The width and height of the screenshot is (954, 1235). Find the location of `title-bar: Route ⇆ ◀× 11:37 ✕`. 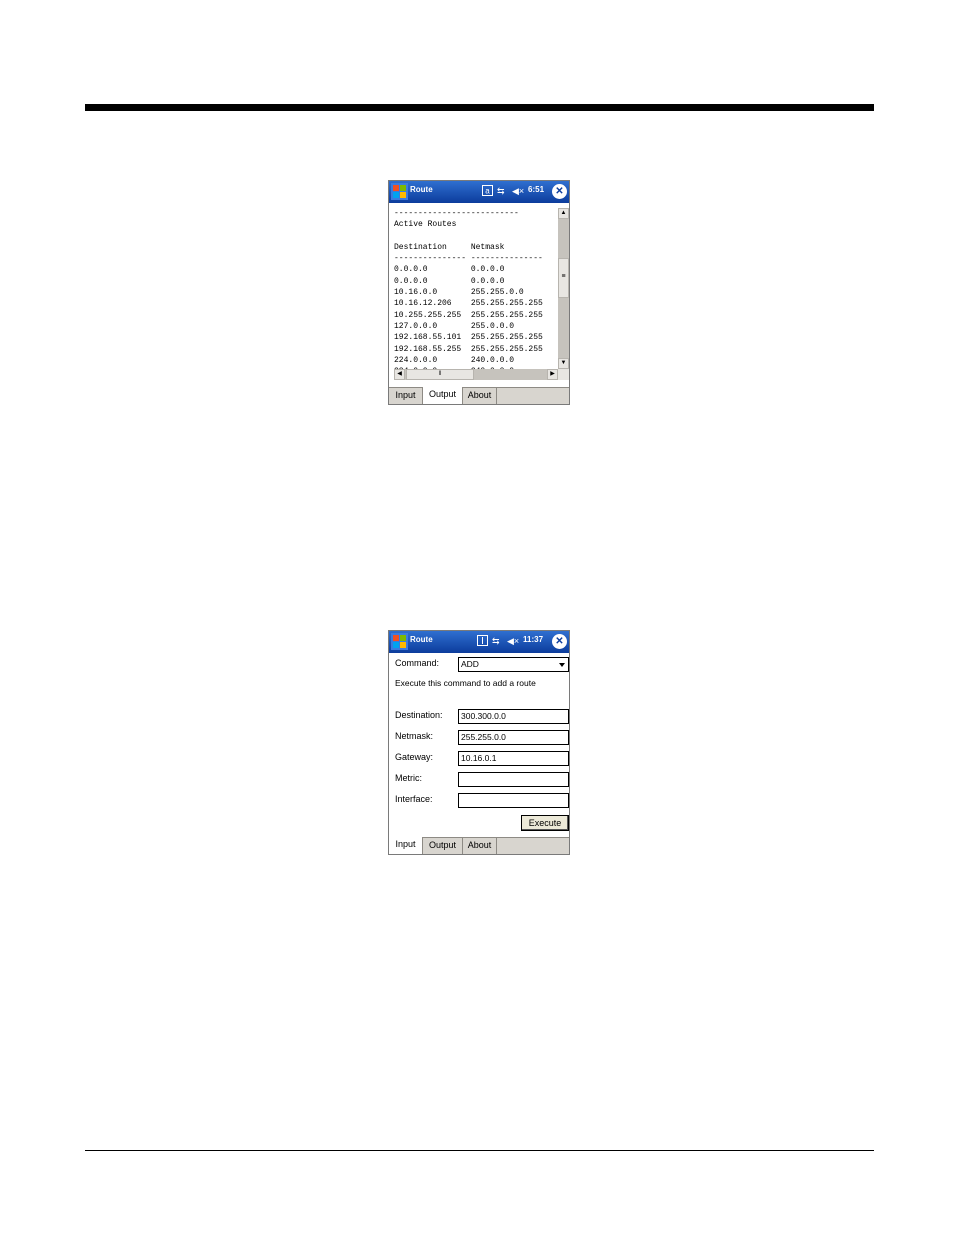

title-bar: Route ⇆ ◀× 11:37 ✕ is located at coordinates (479, 642).